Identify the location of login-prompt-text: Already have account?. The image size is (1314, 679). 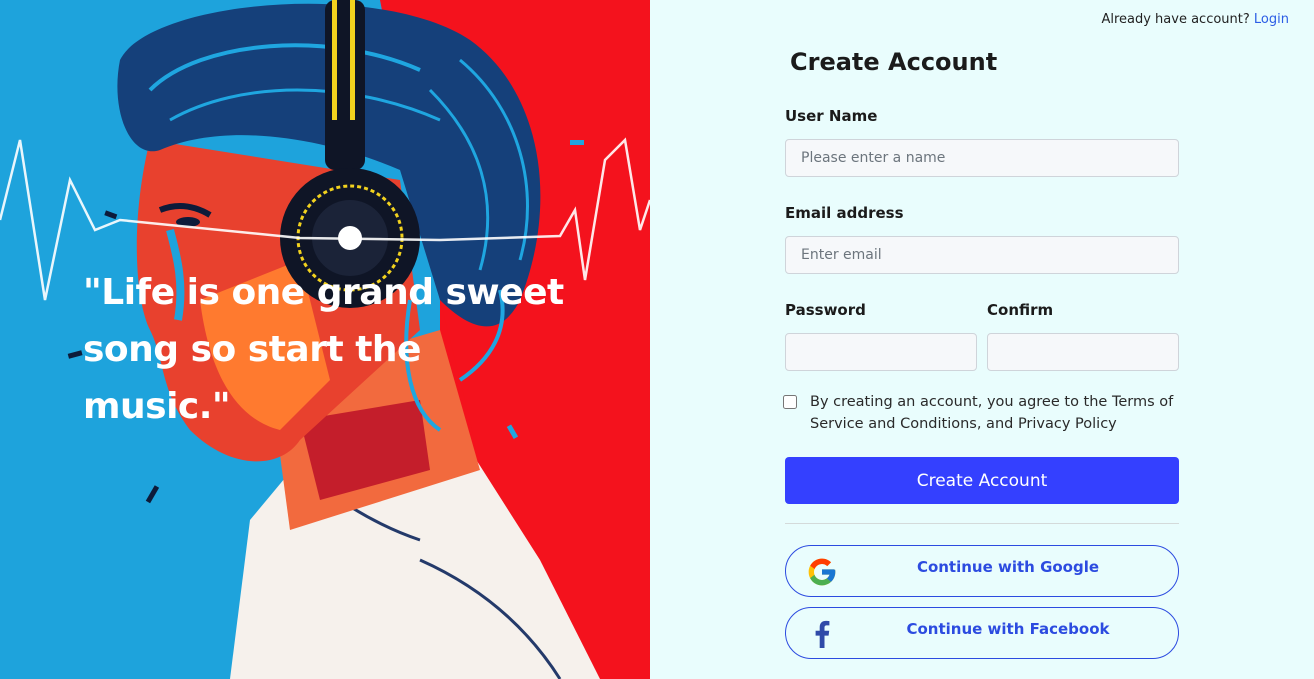
(1175, 19).